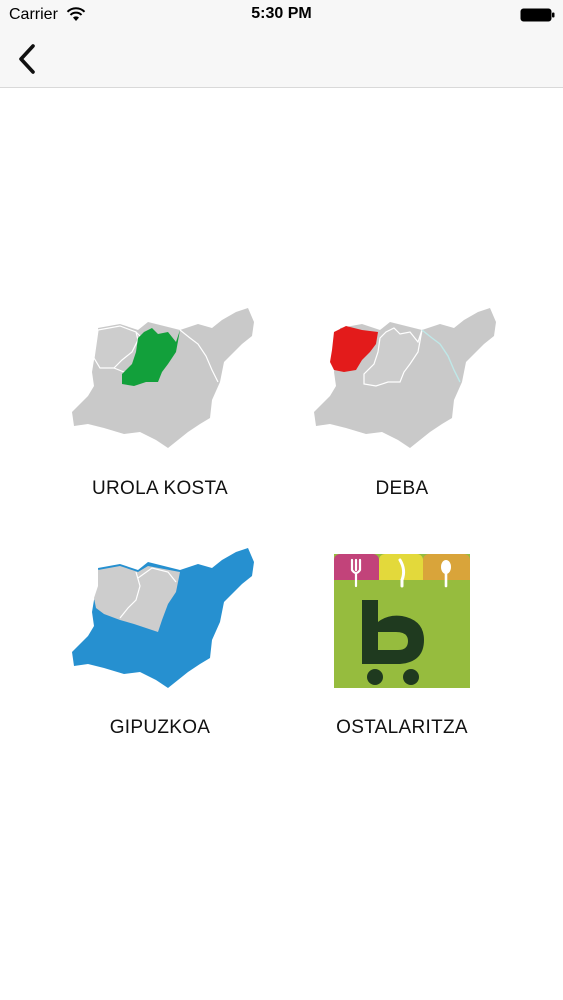  I want to click on tile-label: UROLA KOSTA, so click(160, 488).